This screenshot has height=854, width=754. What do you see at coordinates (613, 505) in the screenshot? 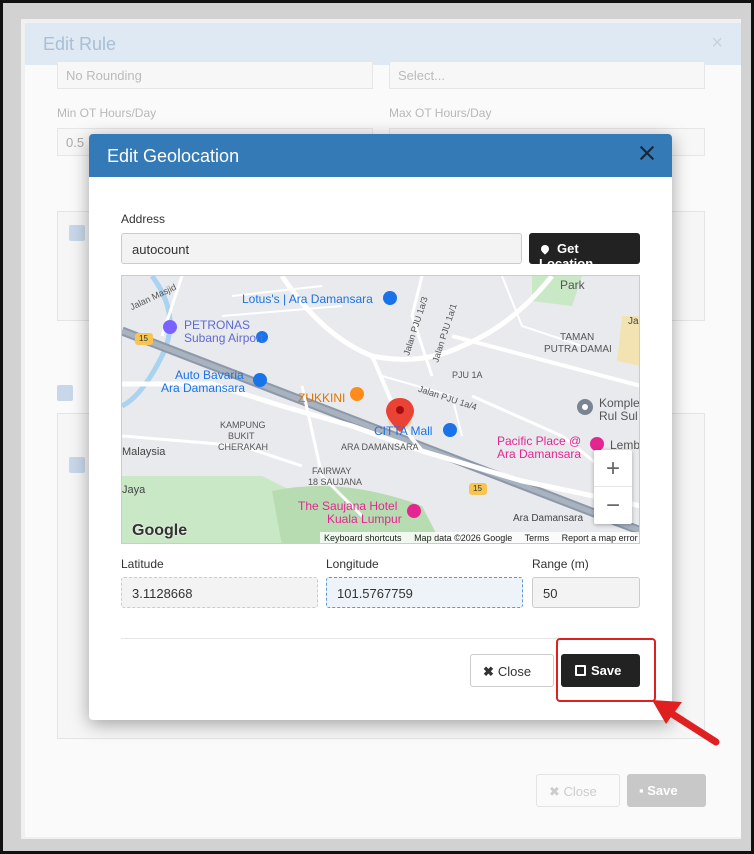
I see `zoom-out-button: −` at bounding box center [613, 505].